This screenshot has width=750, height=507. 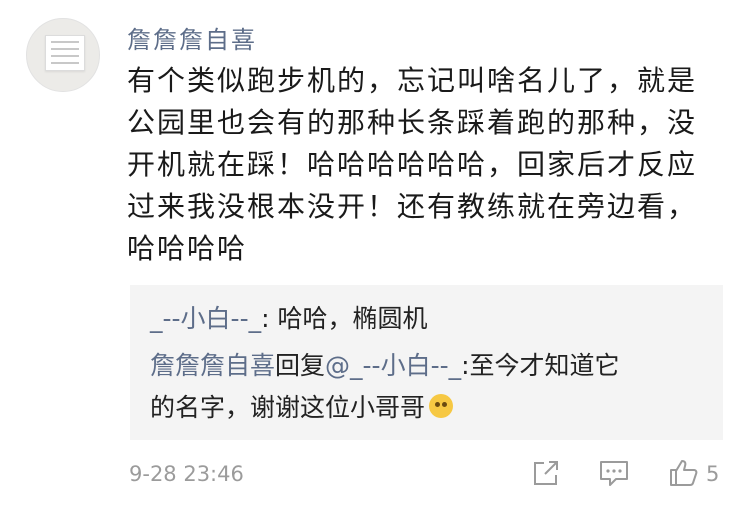 I want to click on comment-button, so click(x=614, y=475).